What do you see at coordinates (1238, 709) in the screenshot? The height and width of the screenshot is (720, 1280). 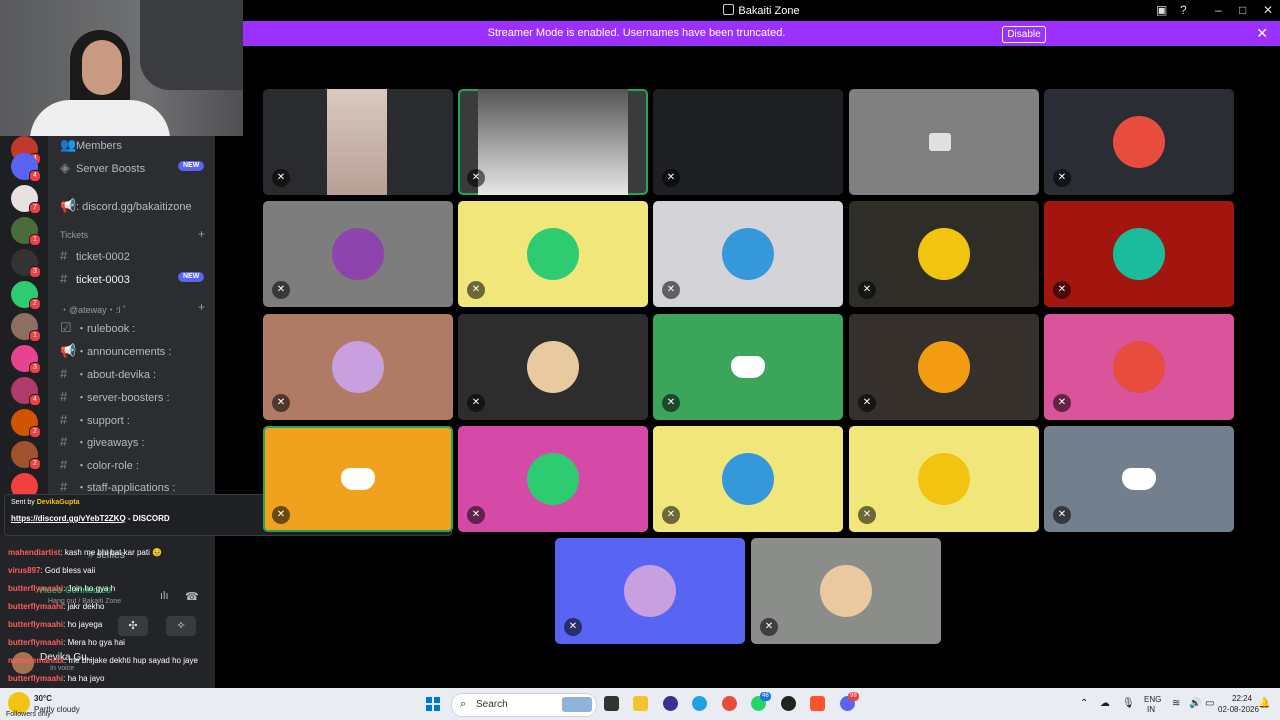 I see `clock-date: 02-08-2026` at bounding box center [1238, 709].